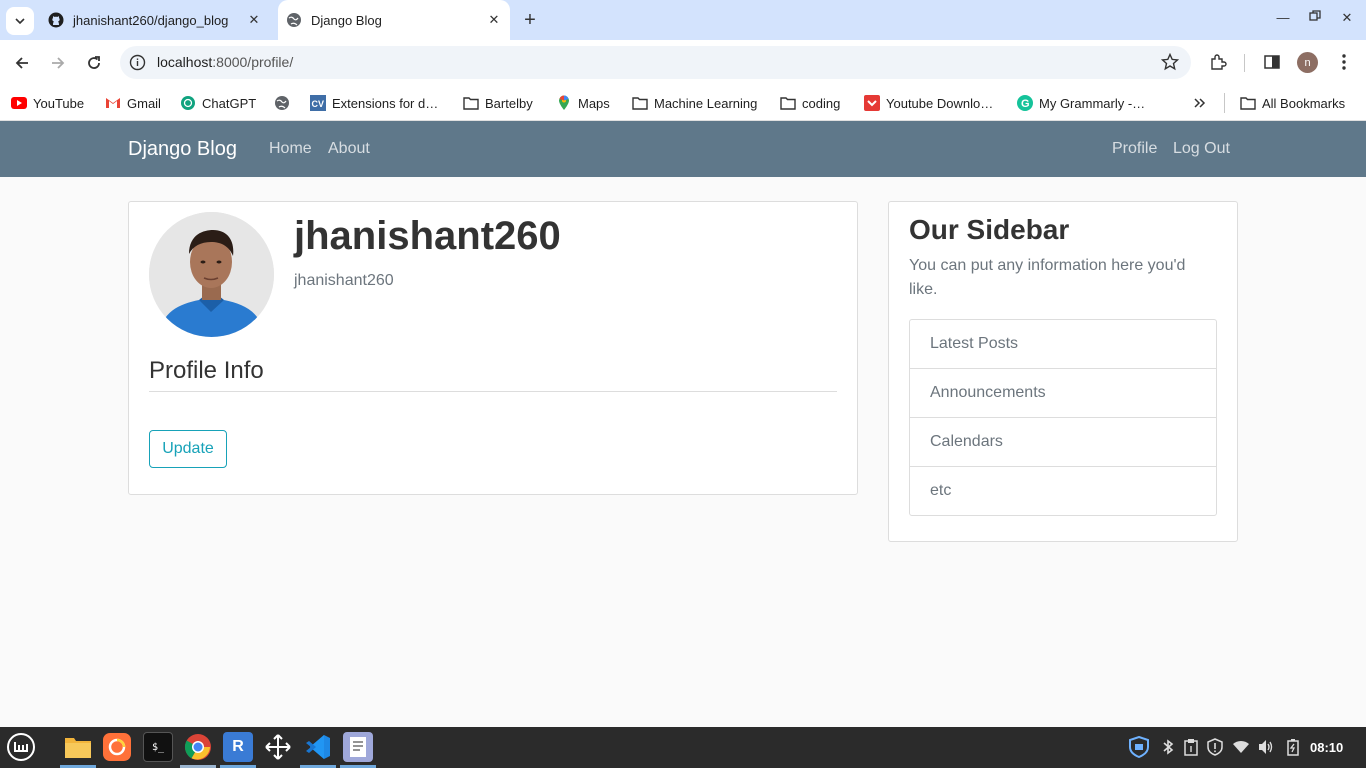 This screenshot has width=1366, height=768. What do you see at coordinates (1304, 103) in the screenshot?
I see `bookmark-label: All Bookmarks` at bounding box center [1304, 103].